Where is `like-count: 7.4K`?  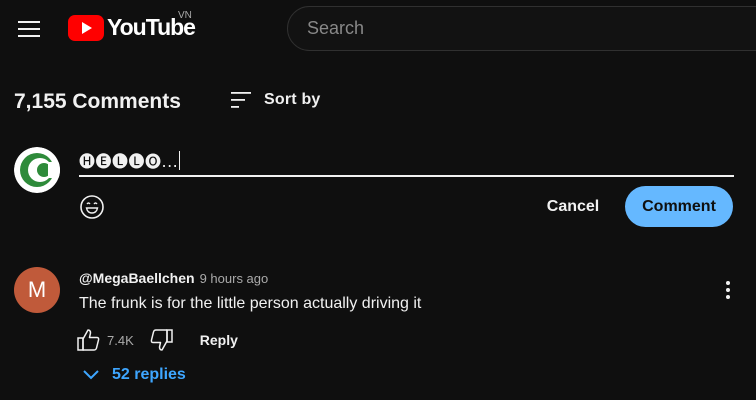
like-count: 7.4K is located at coordinates (120, 340).